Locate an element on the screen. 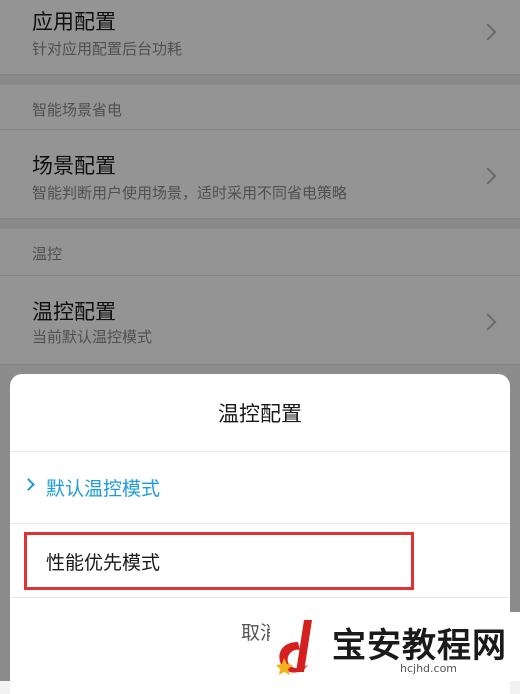  option-default-temp-mode: 默认温控模式 is located at coordinates (260, 487).